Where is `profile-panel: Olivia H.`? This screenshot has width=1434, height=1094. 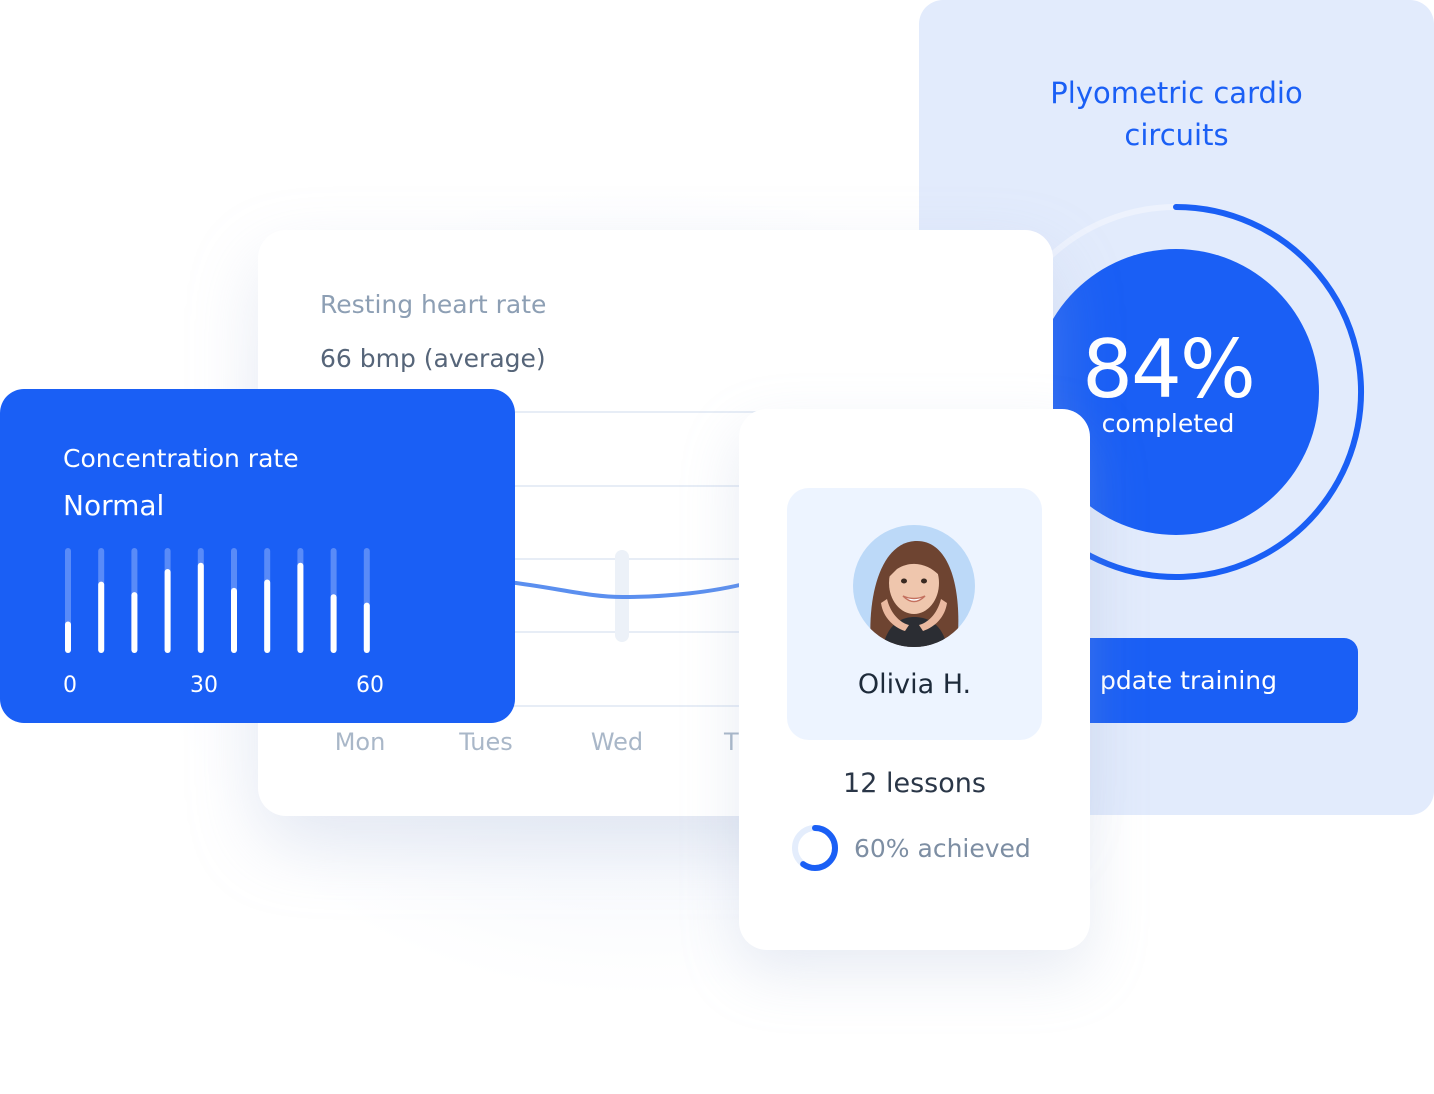 profile-panel: Olivia H. is located at coordinates (914, 614).